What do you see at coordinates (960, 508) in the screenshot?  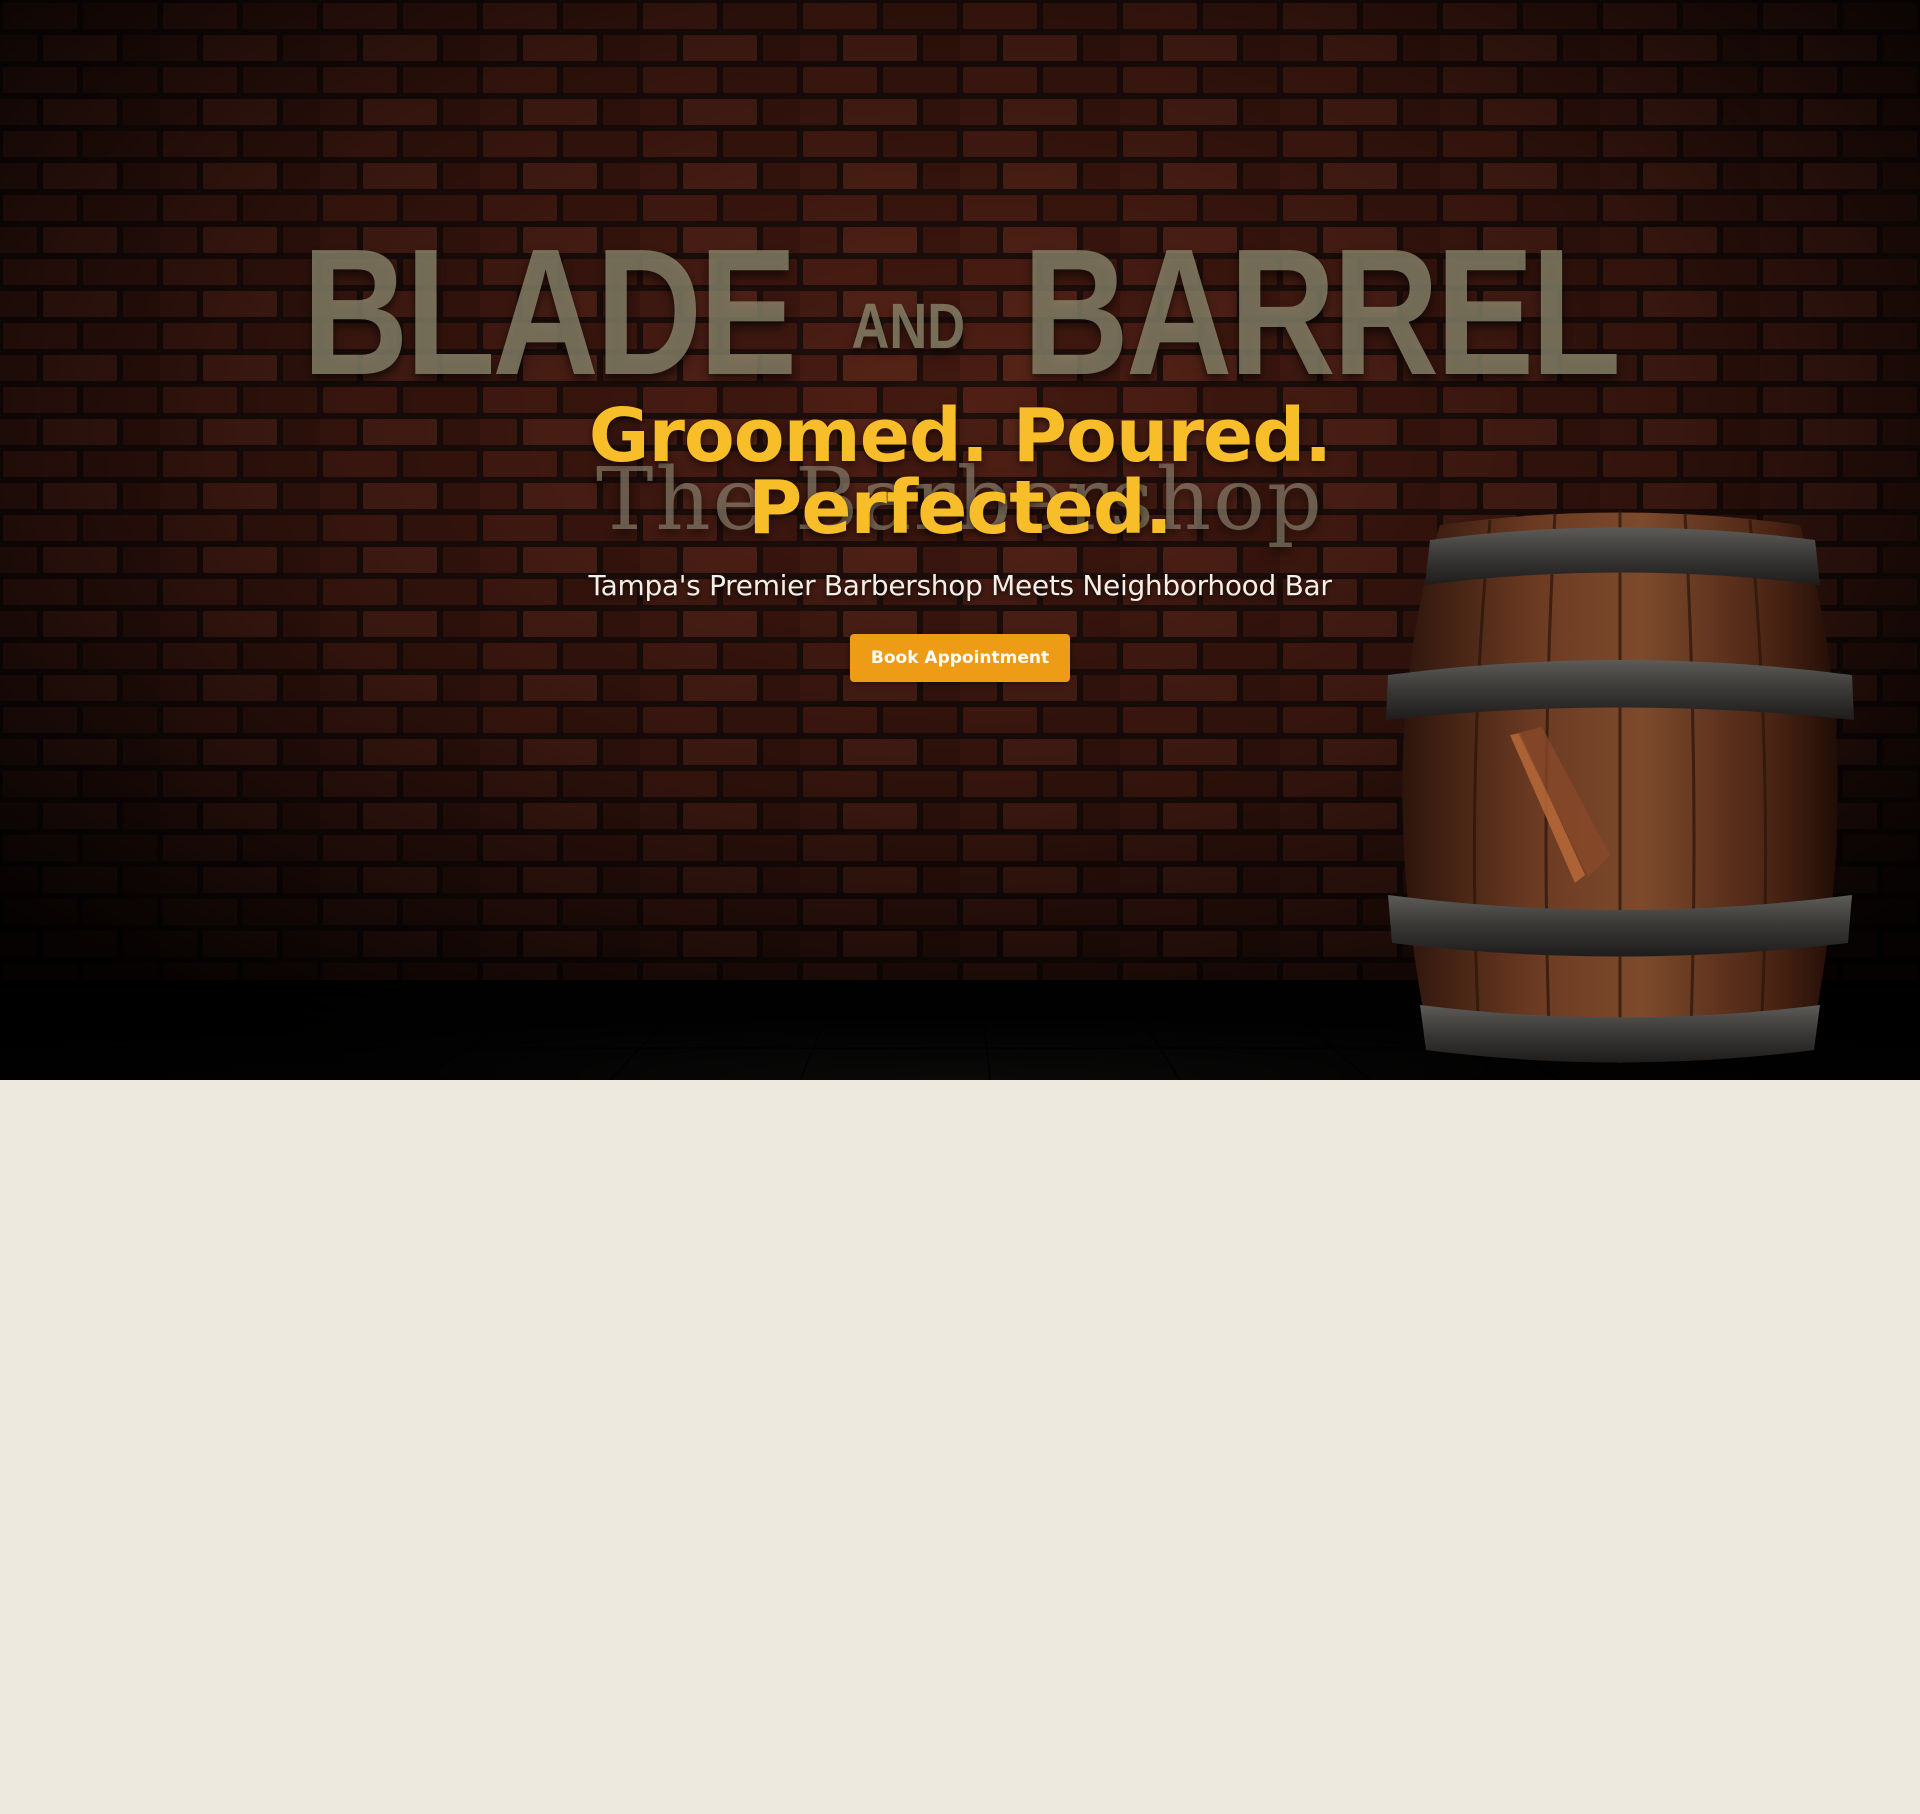 I see `headline-line-2: Perfected.` at bounding box center [960, 508].